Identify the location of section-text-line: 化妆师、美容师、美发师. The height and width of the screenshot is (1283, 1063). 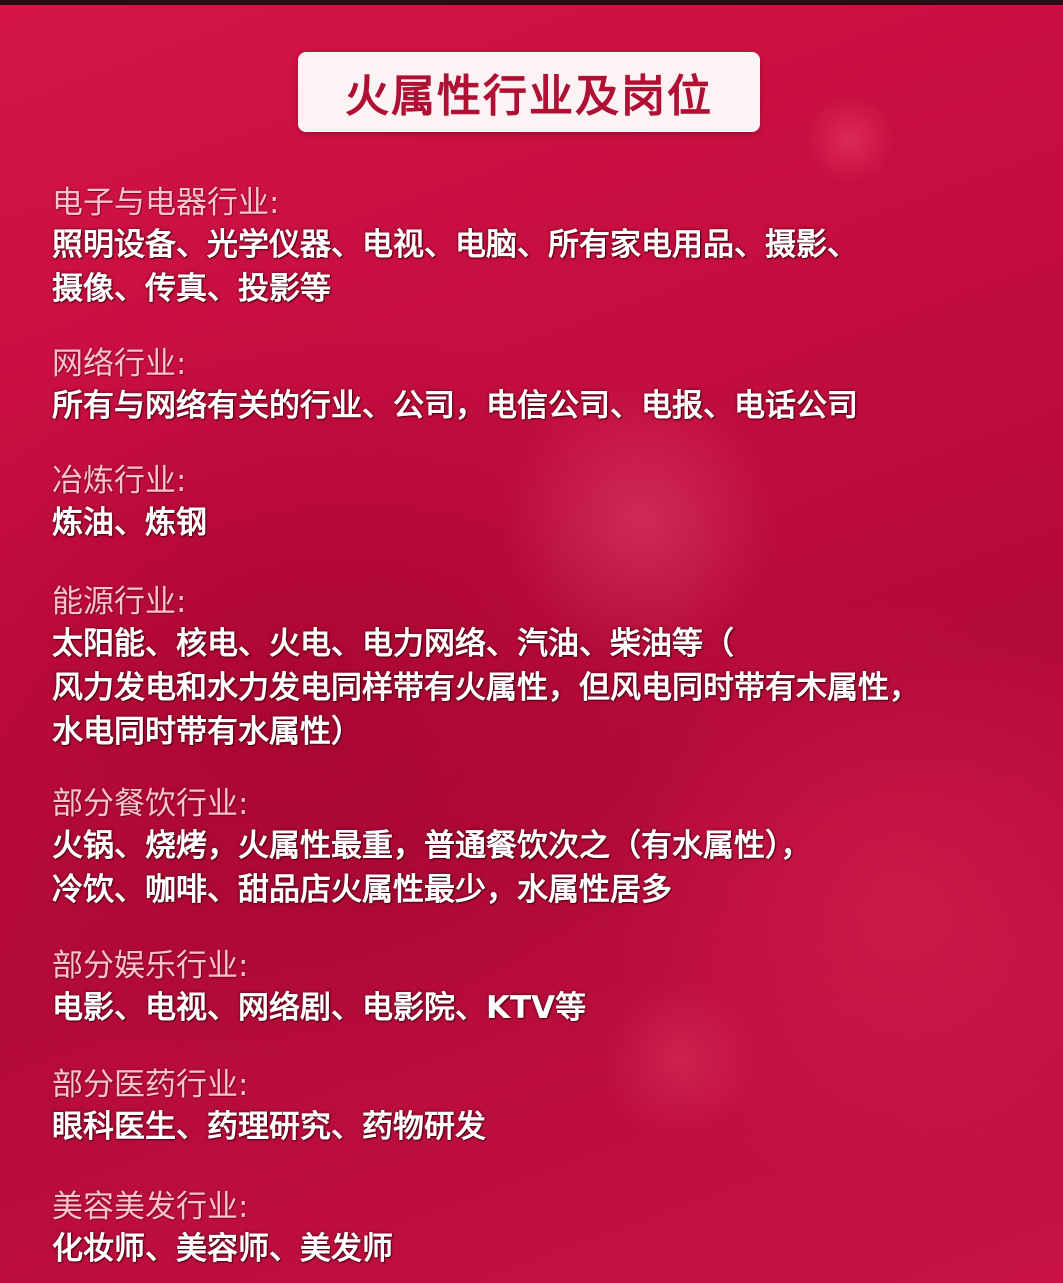
(222, 1249).